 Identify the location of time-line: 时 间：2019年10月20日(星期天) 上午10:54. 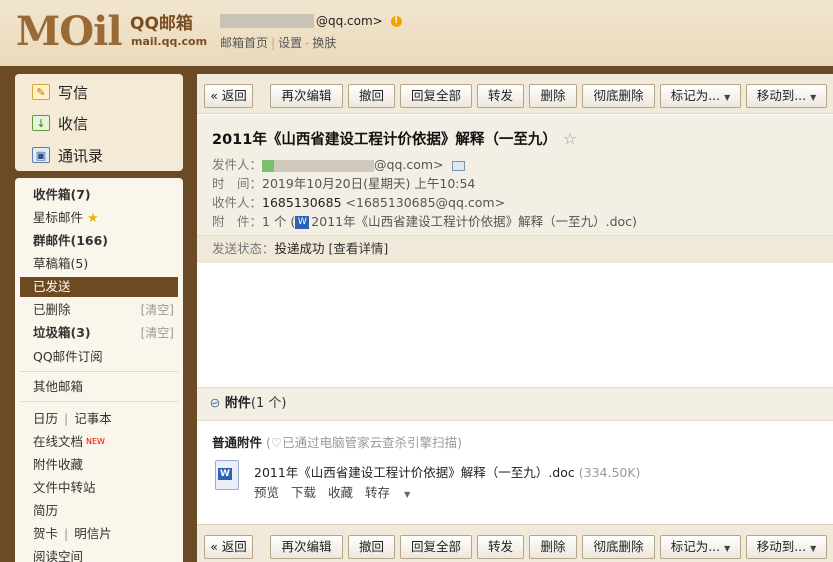
(344, 183).